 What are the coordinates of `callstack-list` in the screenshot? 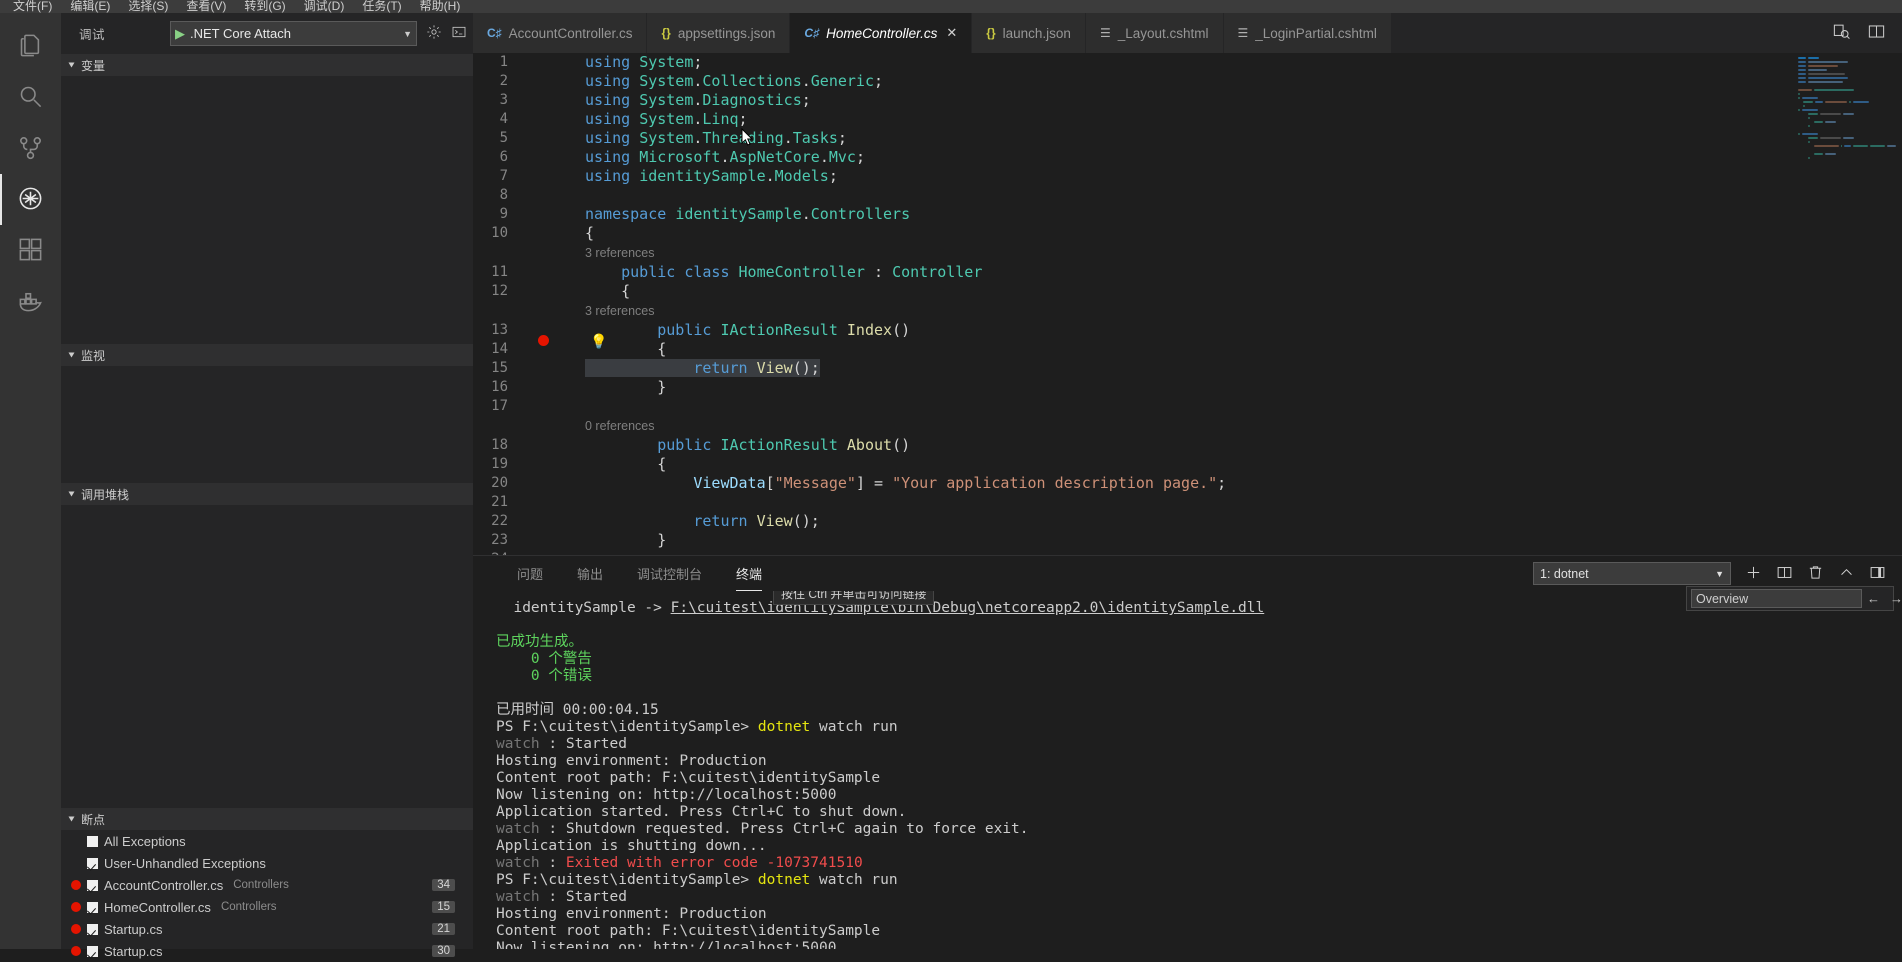 It's located at (267, 611).